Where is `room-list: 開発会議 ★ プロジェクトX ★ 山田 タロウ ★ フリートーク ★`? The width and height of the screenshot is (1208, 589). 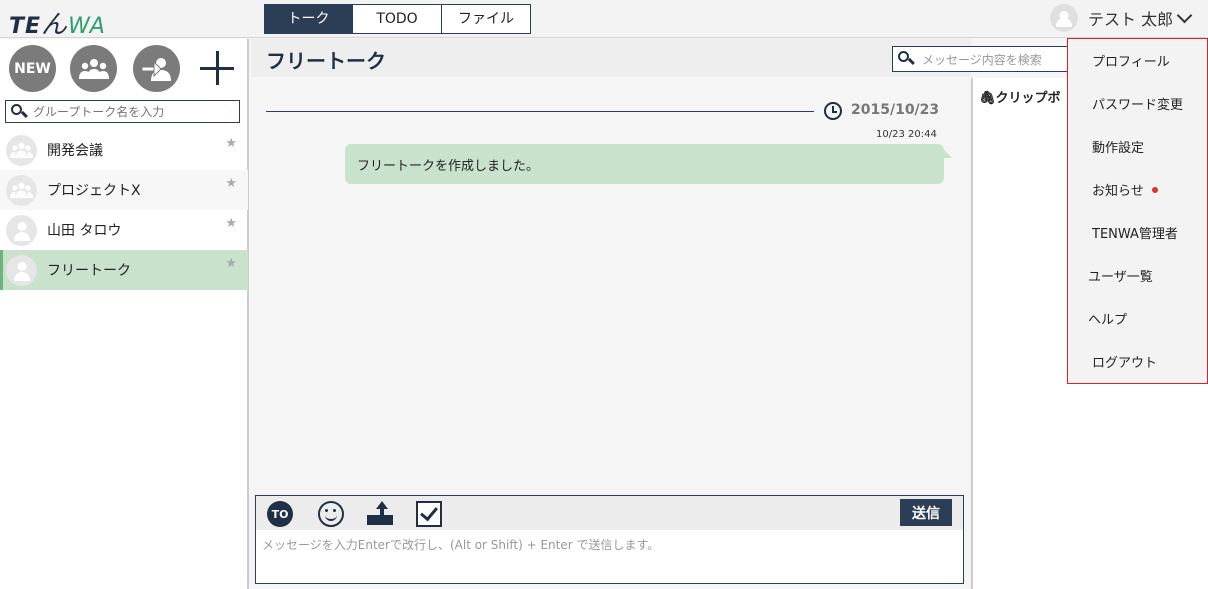
room-list: 開発会議 ★ プロジェクトX ★ 山田 タロウ ★ フリートーク ★ is located at coordinates (124, 210).